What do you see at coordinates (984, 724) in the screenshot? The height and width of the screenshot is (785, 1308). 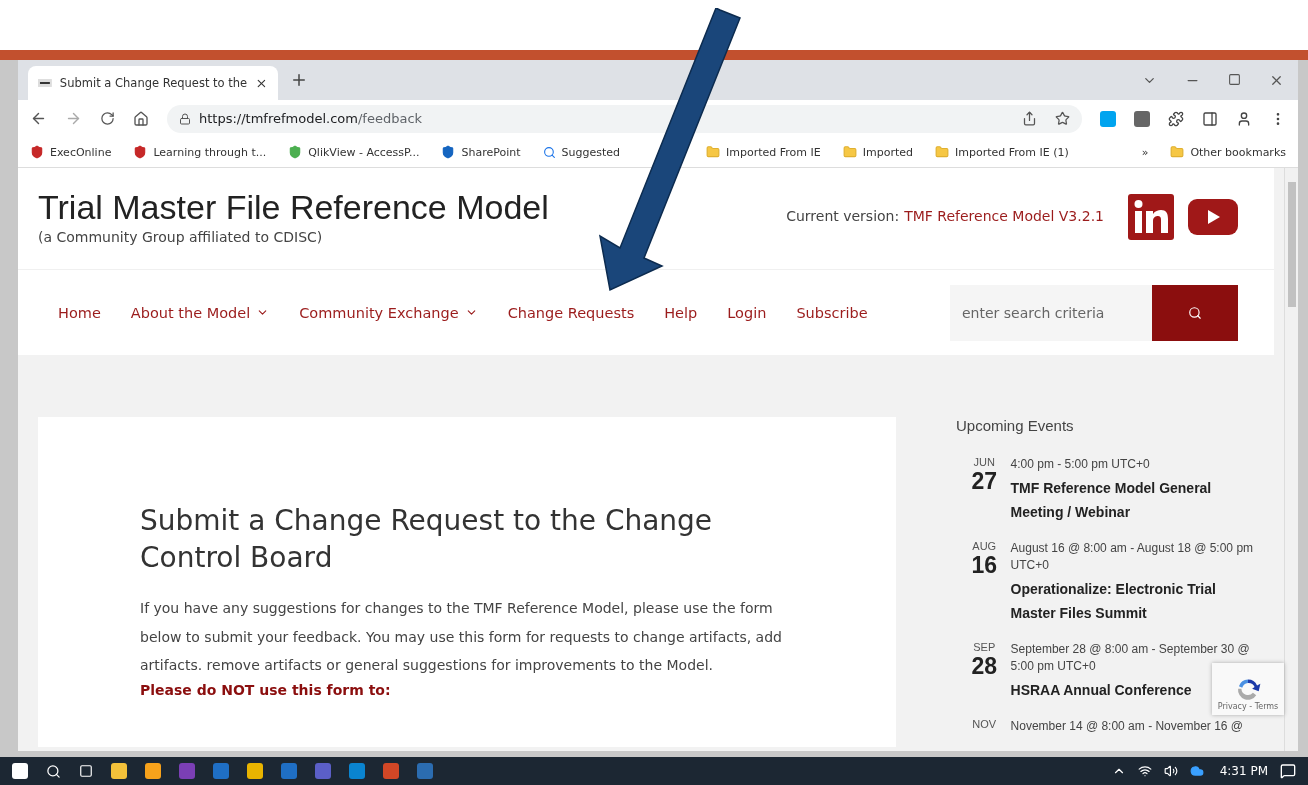 I see `event-month: NOV` at bounding box center [984, 724].